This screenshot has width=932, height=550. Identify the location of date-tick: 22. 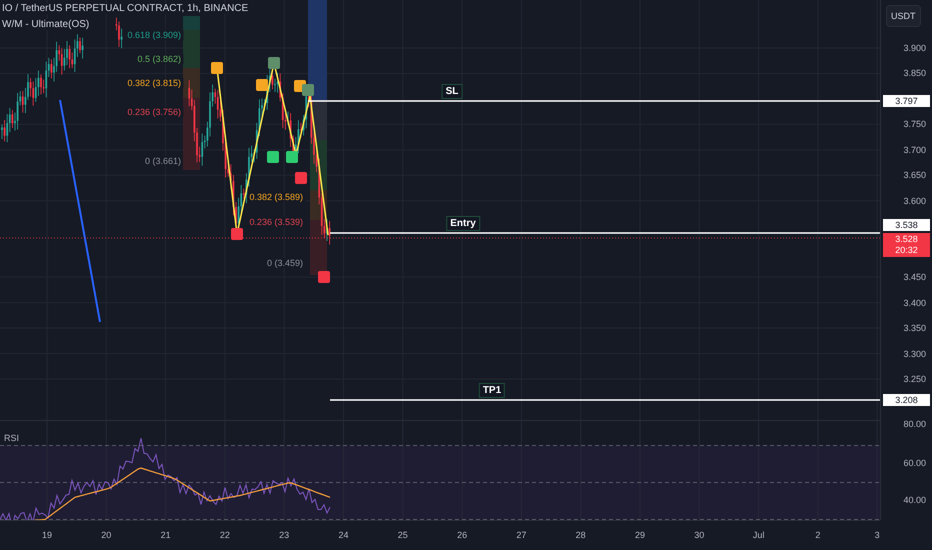
(225, 535).